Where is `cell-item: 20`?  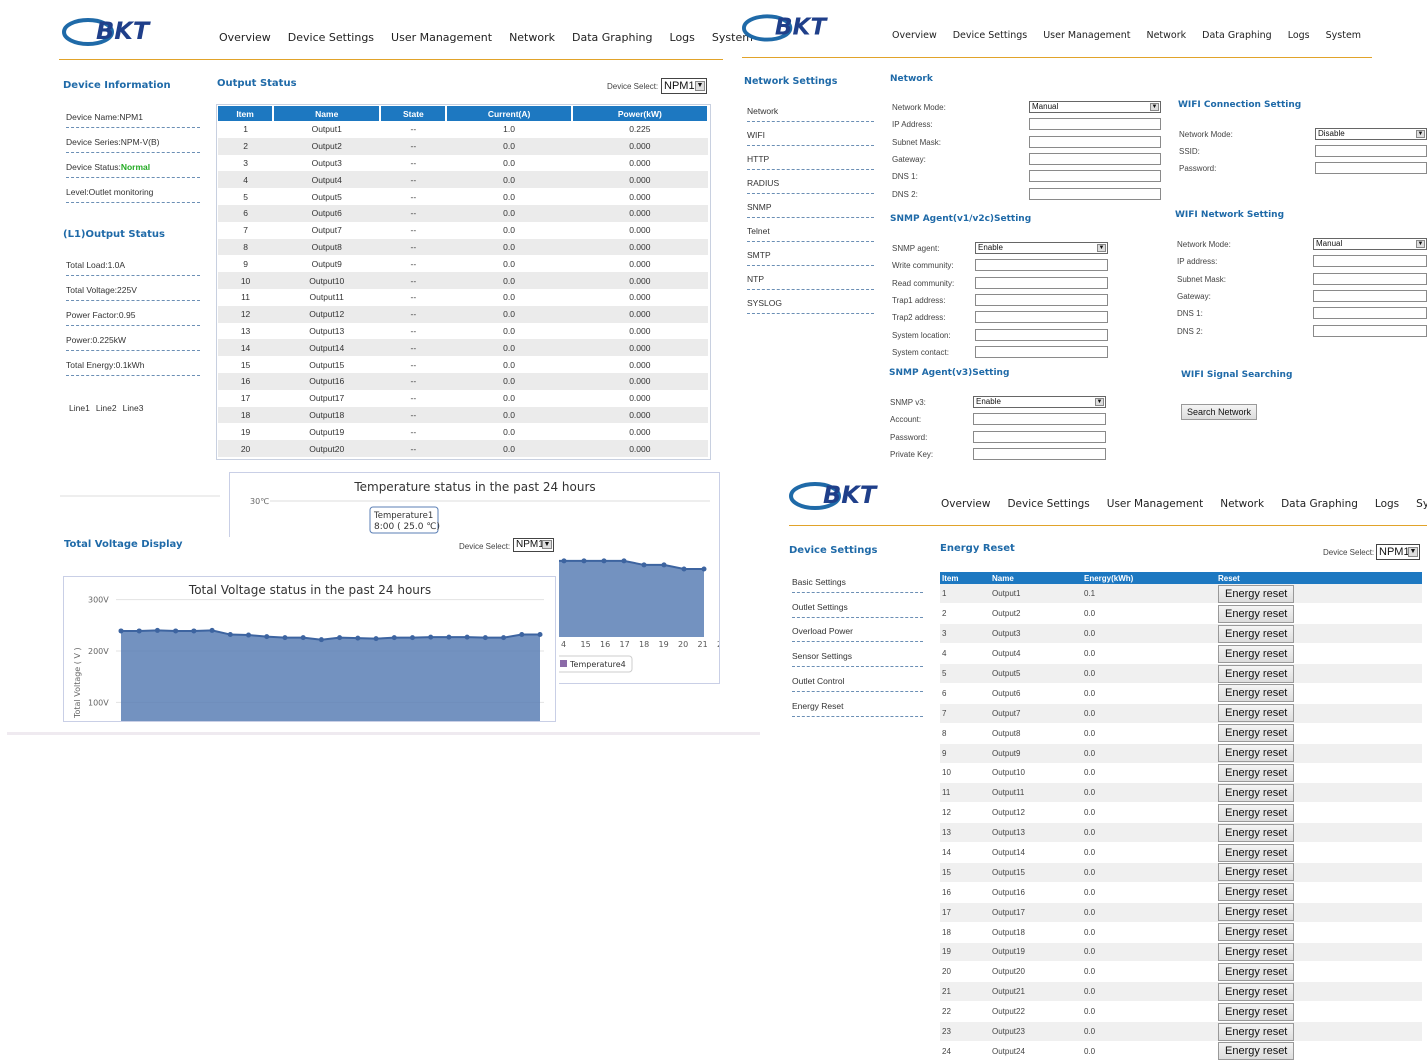
cell-item: 20 is located at coordinates (965, 972).